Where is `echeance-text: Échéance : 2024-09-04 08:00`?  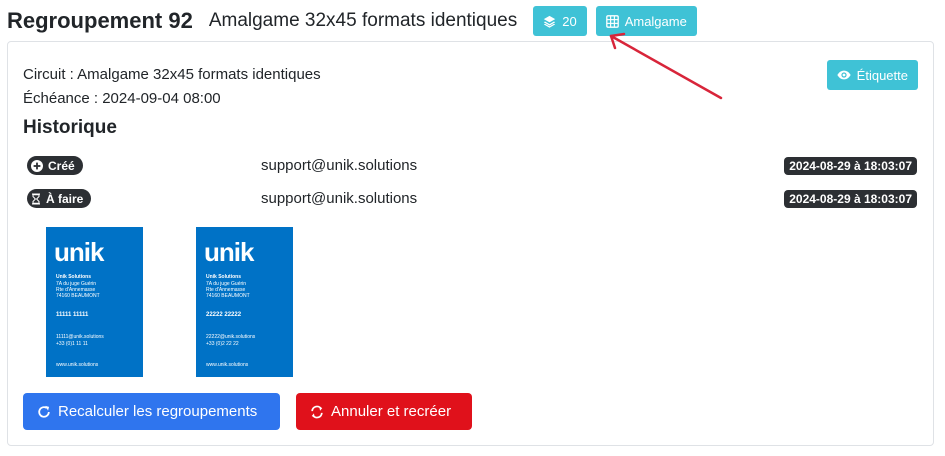 echeance-text: Échéance : 2024-09-04 08:00 is located at coordinates (122, 98).